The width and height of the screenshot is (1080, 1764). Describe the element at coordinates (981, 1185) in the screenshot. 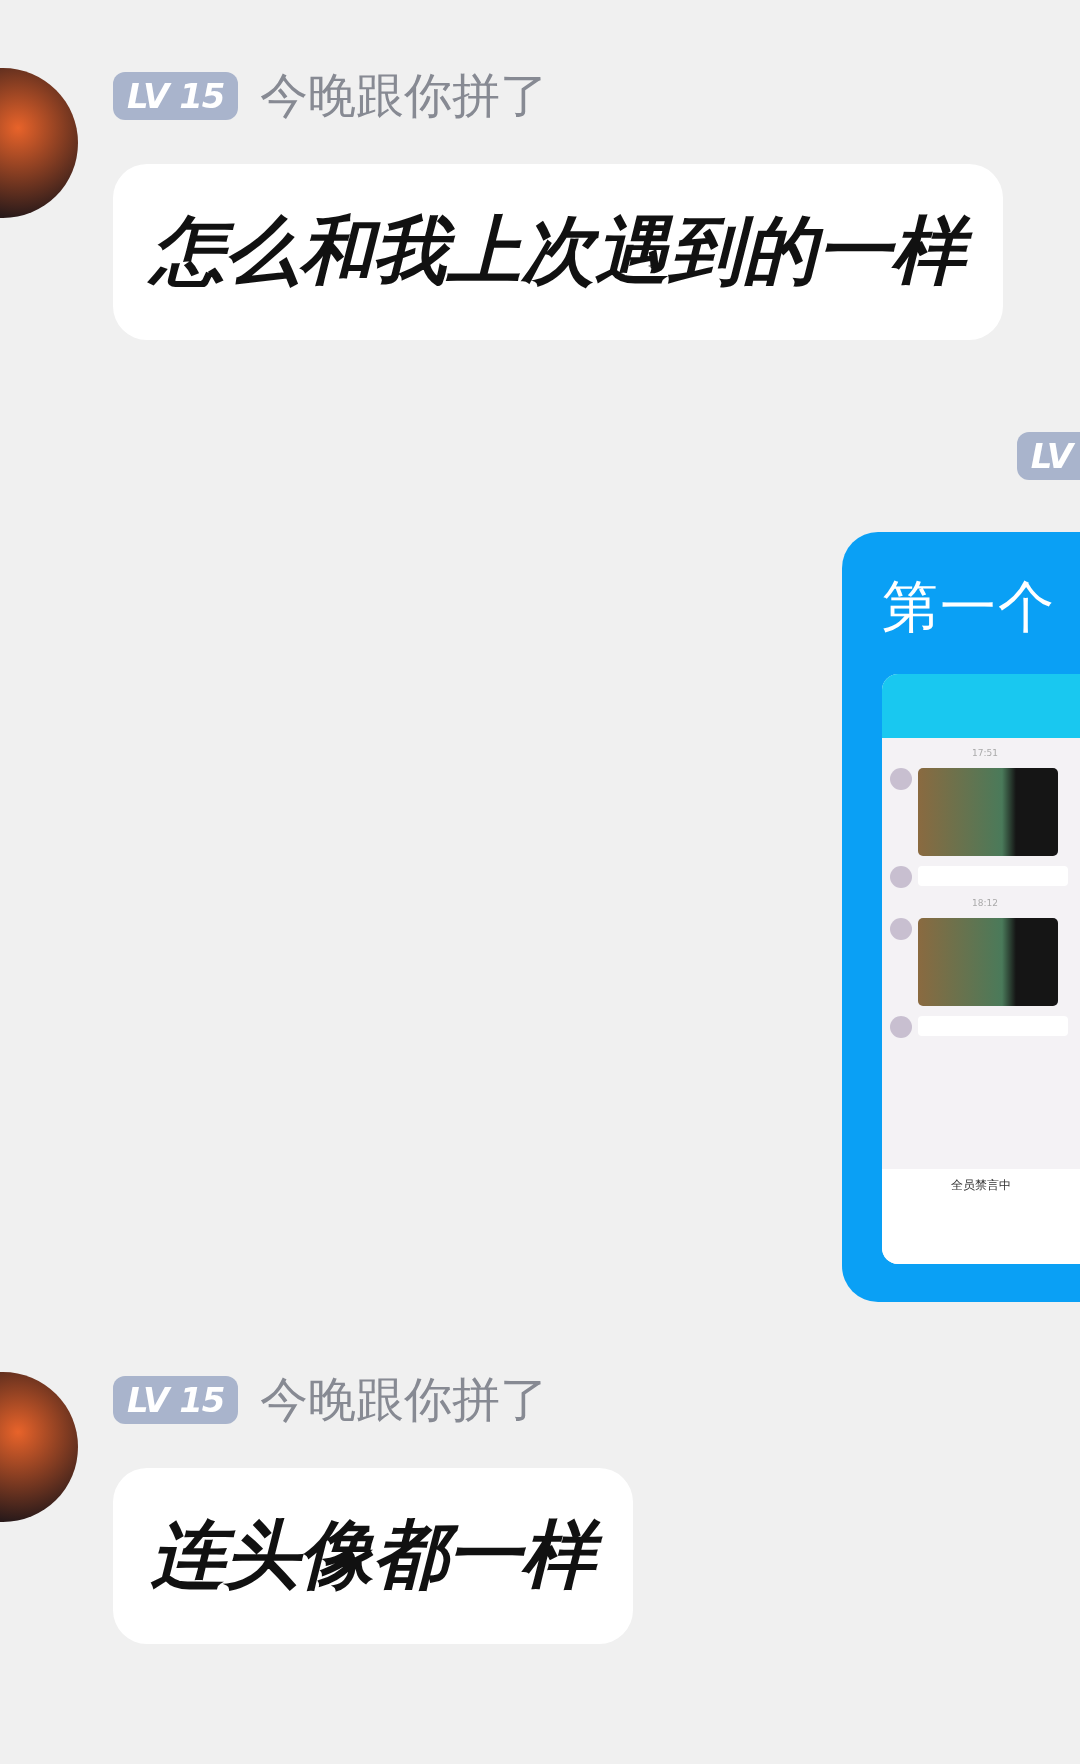

I see `notice-text: 全员禁言中` at that location.